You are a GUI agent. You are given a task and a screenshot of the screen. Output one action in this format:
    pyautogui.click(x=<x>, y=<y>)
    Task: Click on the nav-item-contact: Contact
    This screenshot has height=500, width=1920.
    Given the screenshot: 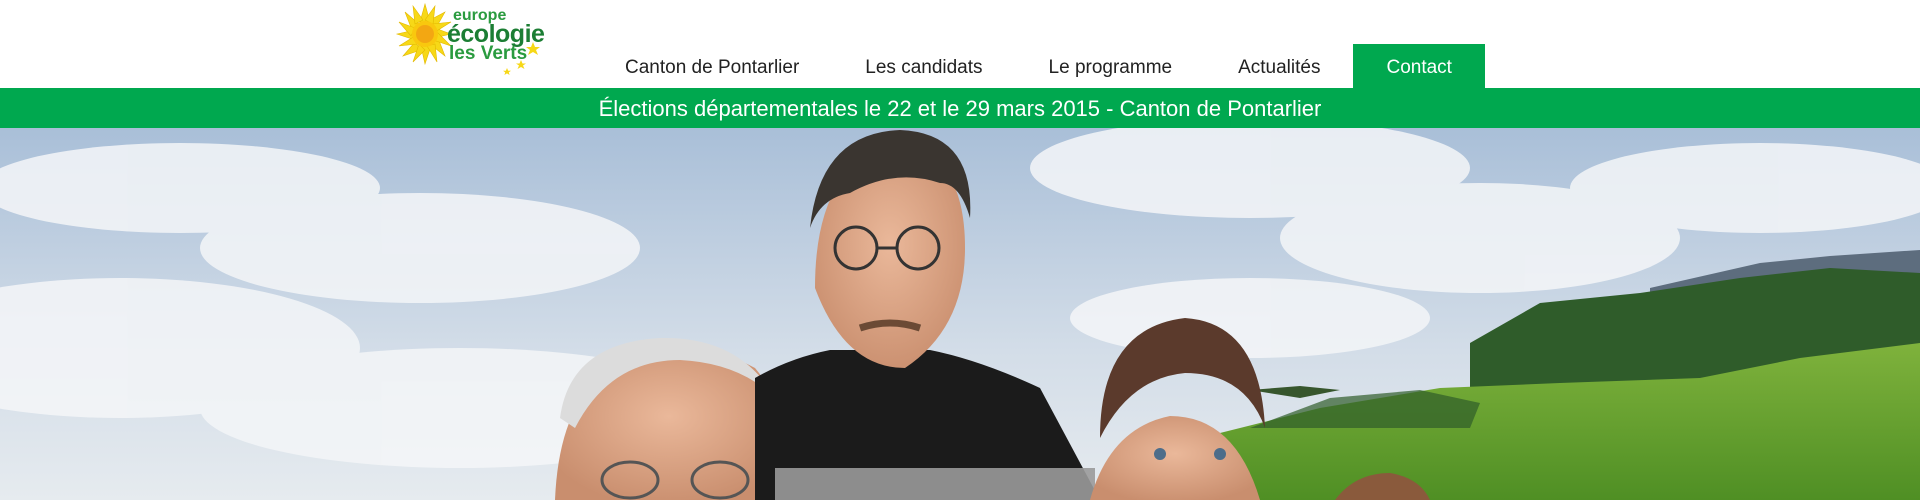 What is the action you would take?
    pyautogui.click(x=1419, y=66)
    